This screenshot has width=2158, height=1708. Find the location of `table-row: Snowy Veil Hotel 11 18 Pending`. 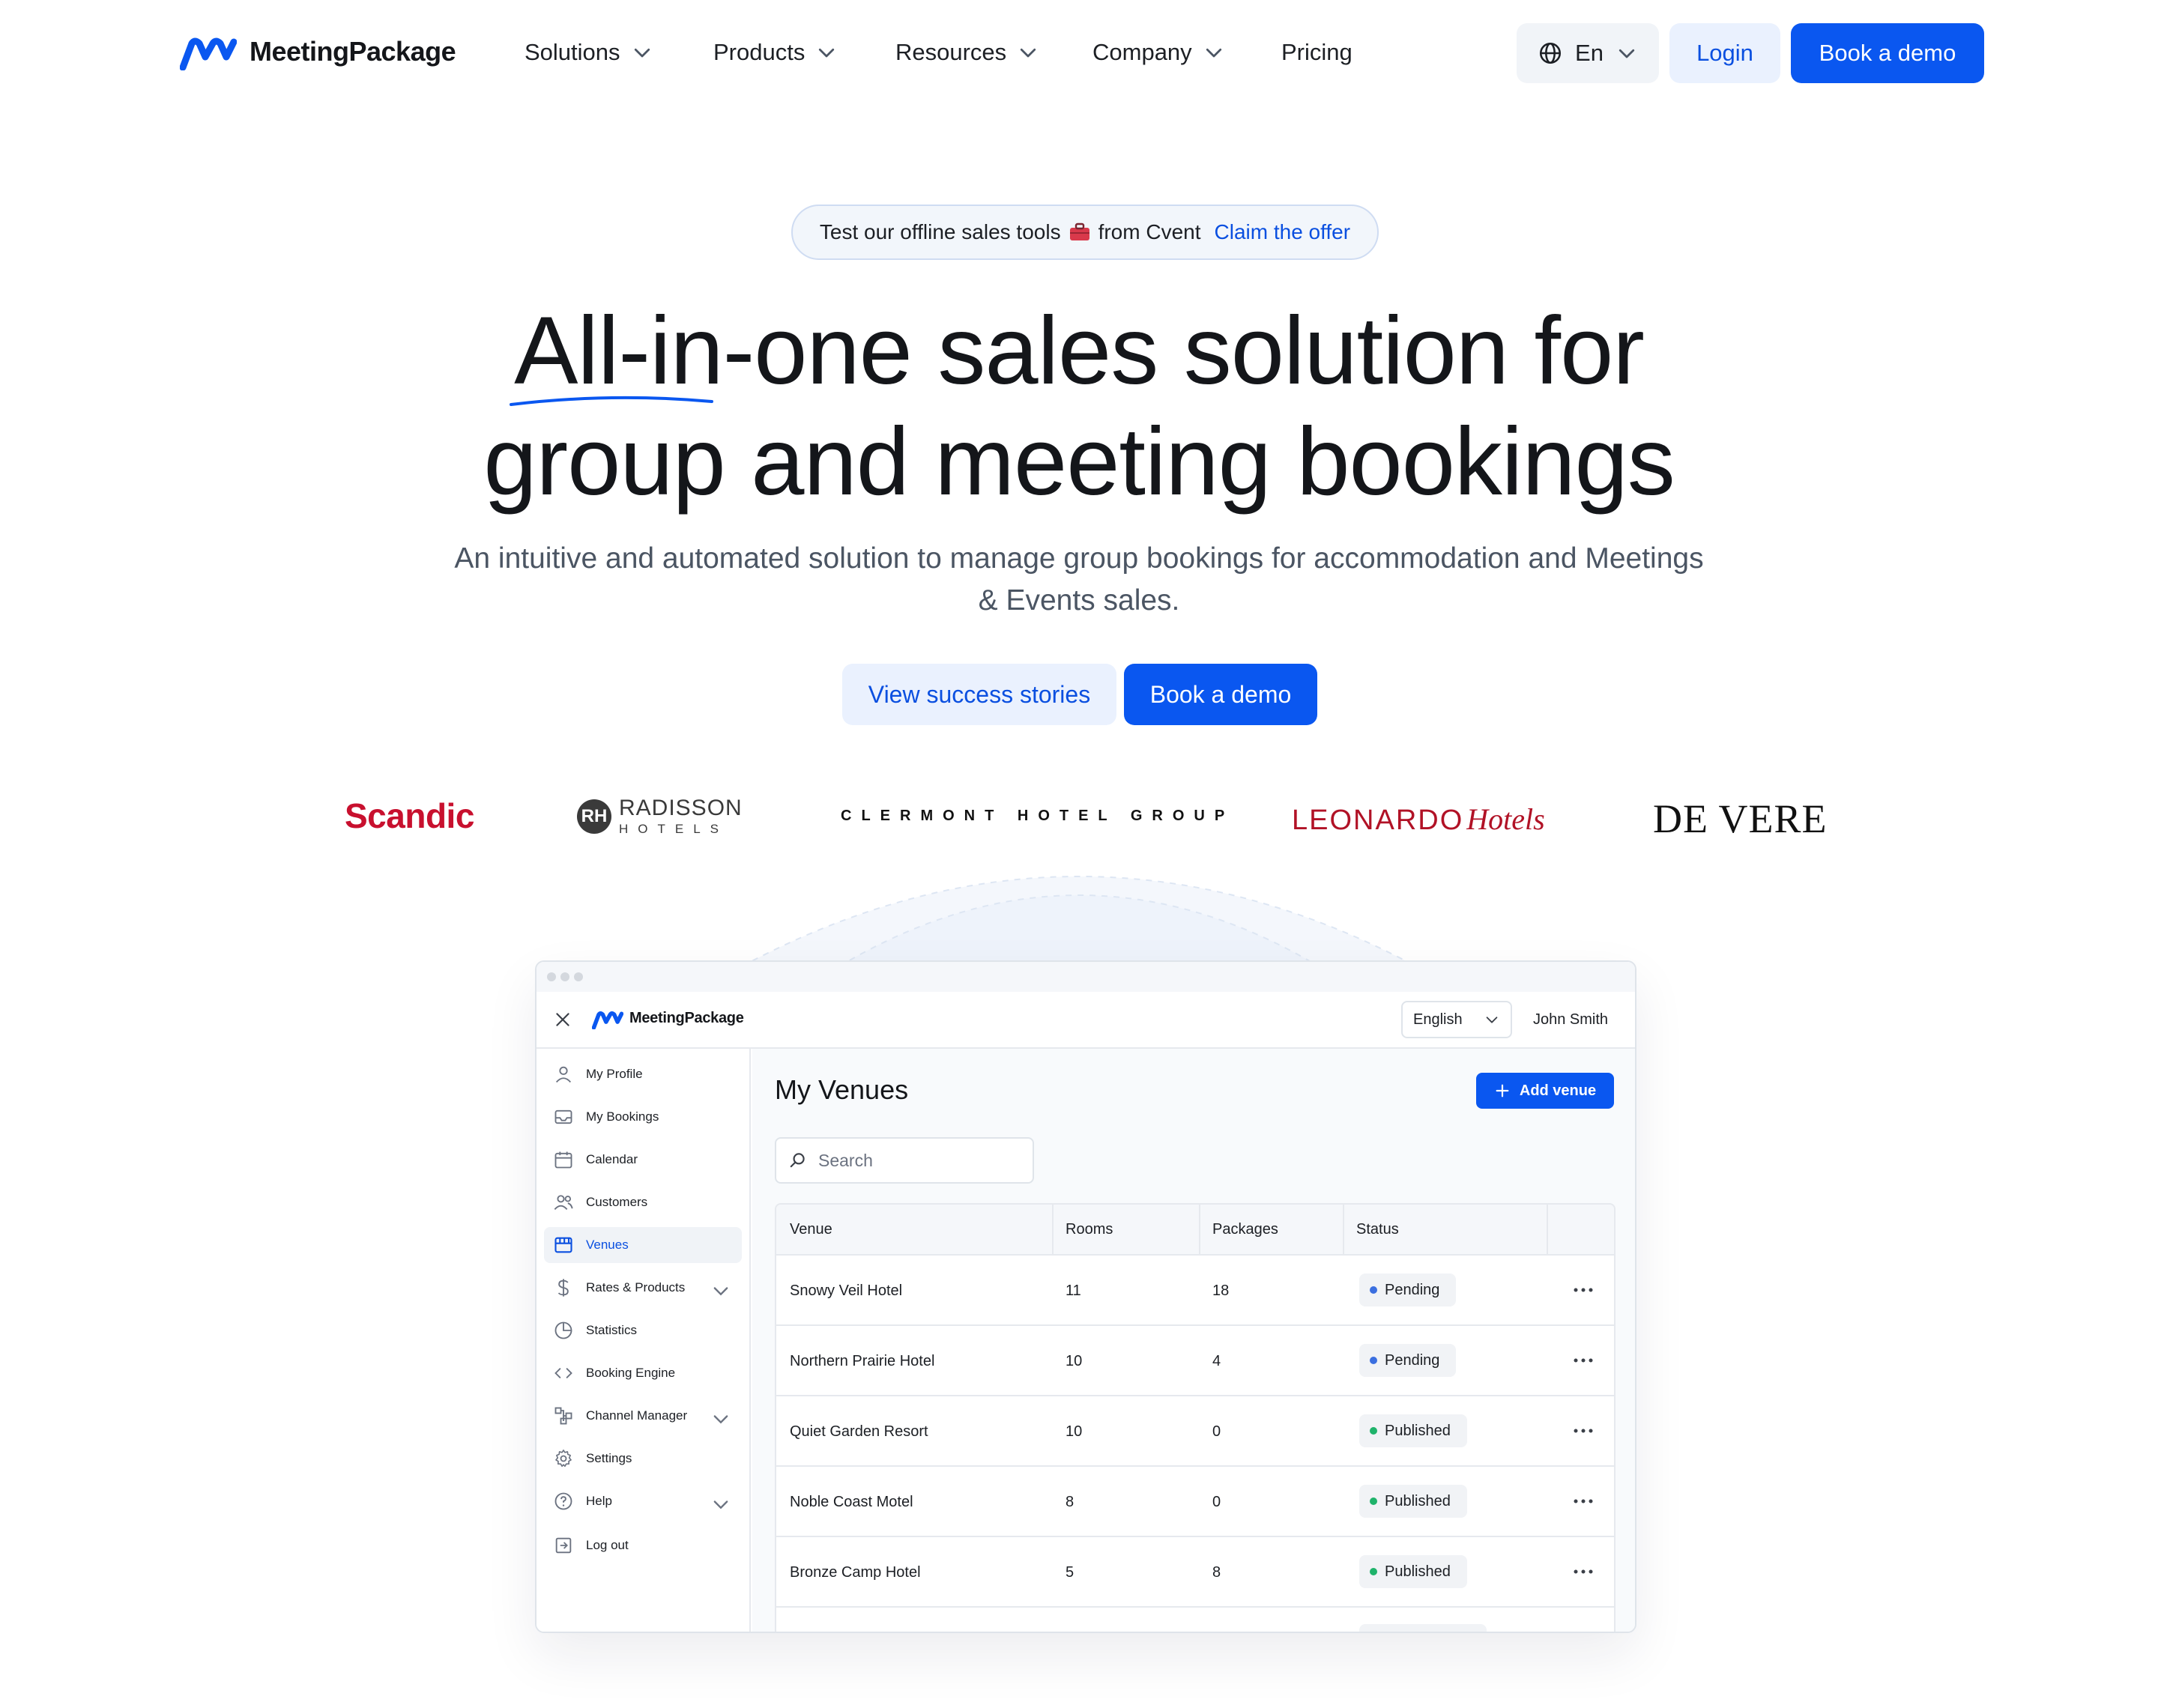

table-row: Snowy Veil Hotel 11 18 Pending is located at coordinates (1195, 1291).